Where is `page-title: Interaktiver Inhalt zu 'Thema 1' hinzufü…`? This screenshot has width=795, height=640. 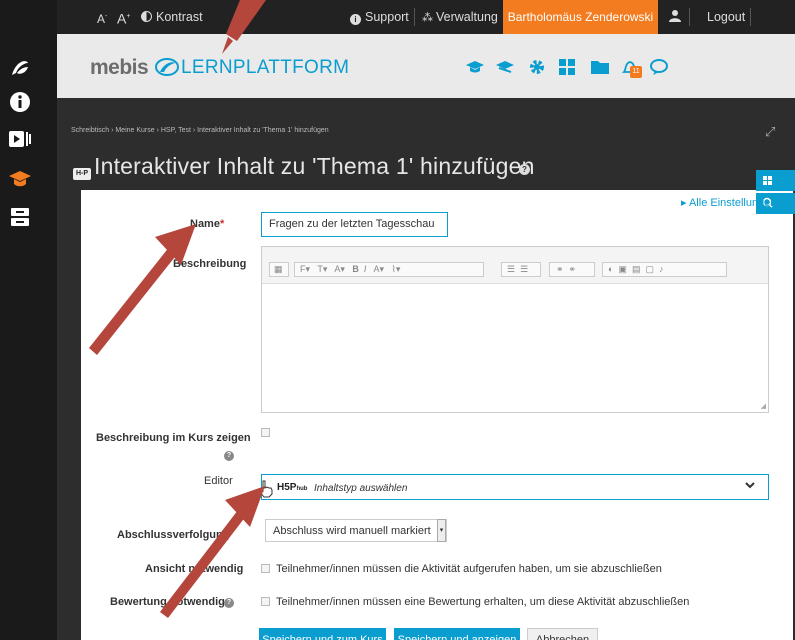
page-title: Interaktiver Inhalt zu 'Thema 1' hinzufü… is located at coordinates (314, 166).